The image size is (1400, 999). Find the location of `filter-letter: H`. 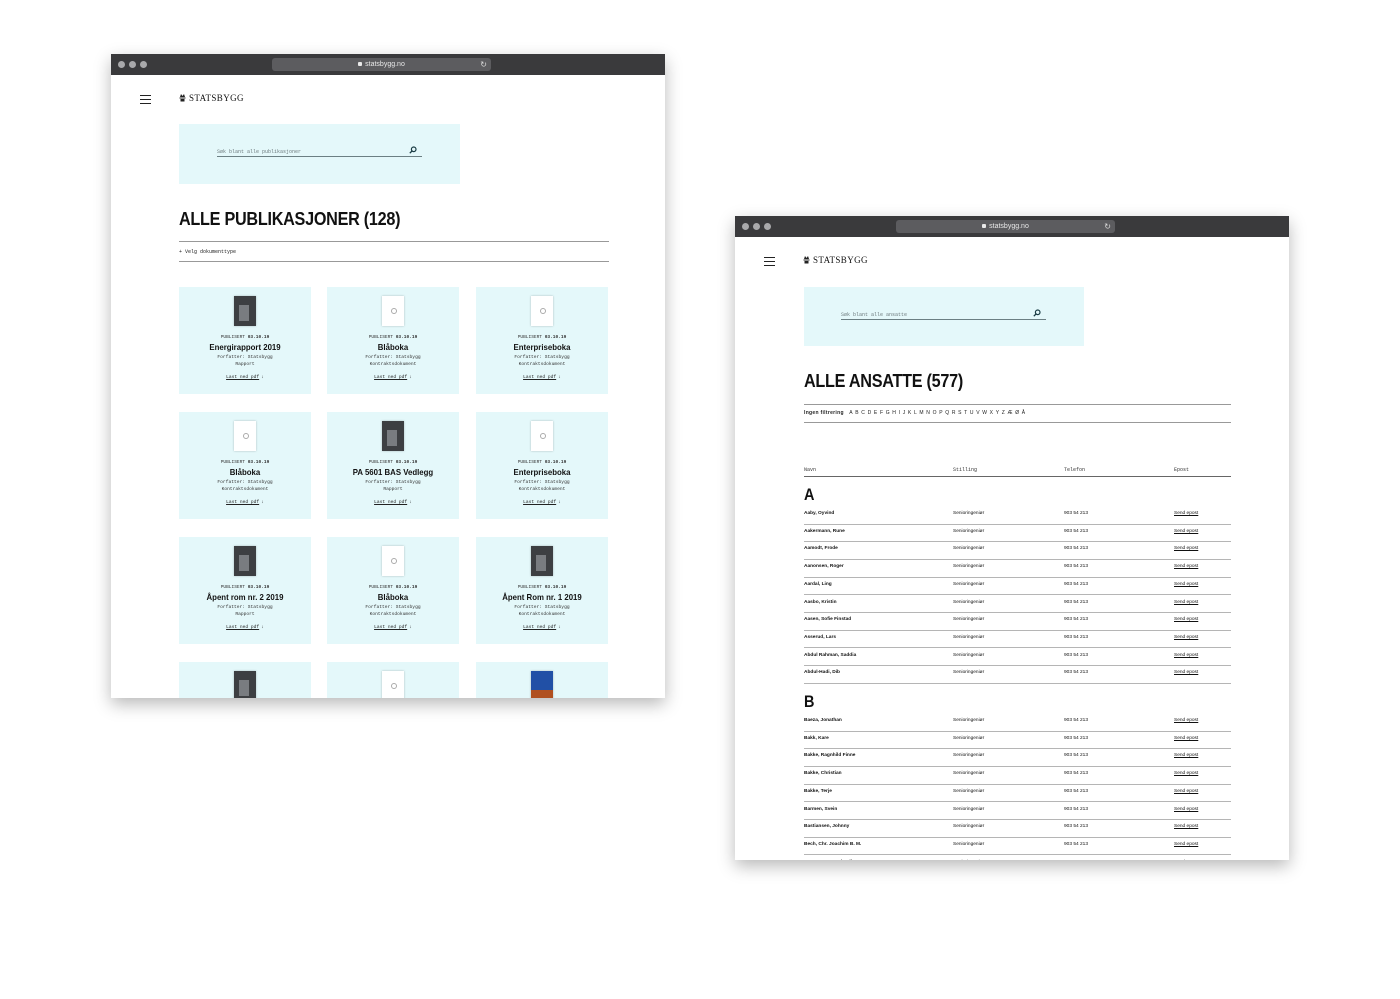

filter-letter: H is located at coordinates (894, 413).